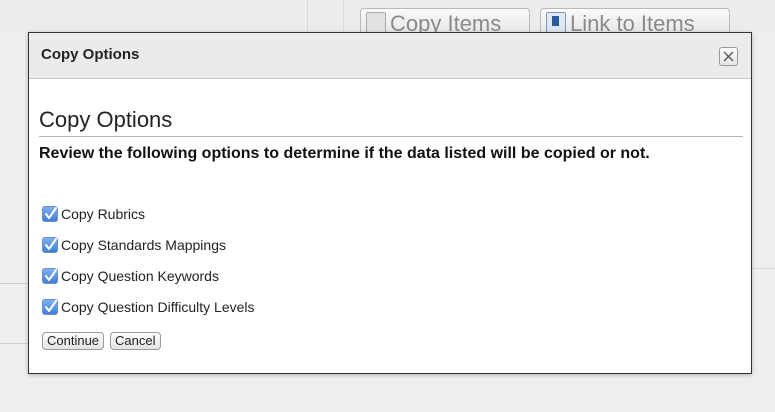 The height and width of the screenshot is (412, 775). I want to click on option-copy-question-difficulty-levels: Copy Question Difficulty Levels, so click(147, 306).